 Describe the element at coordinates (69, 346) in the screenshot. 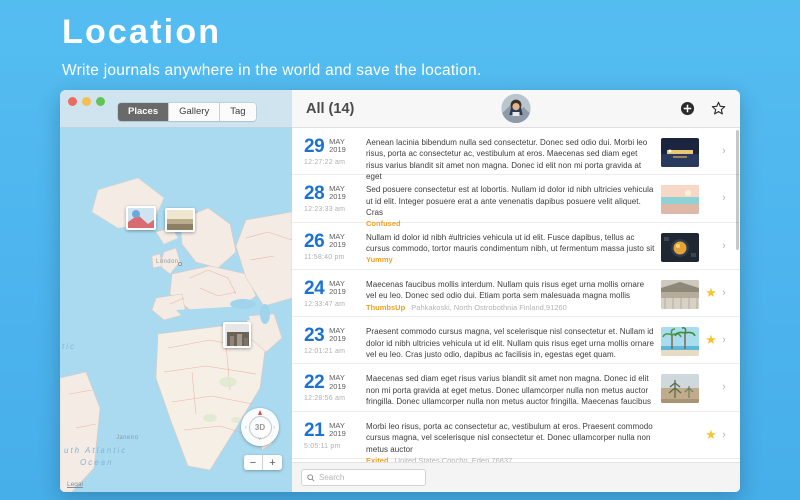

I see `map-label-atlantic-fragment: tic` at that location.